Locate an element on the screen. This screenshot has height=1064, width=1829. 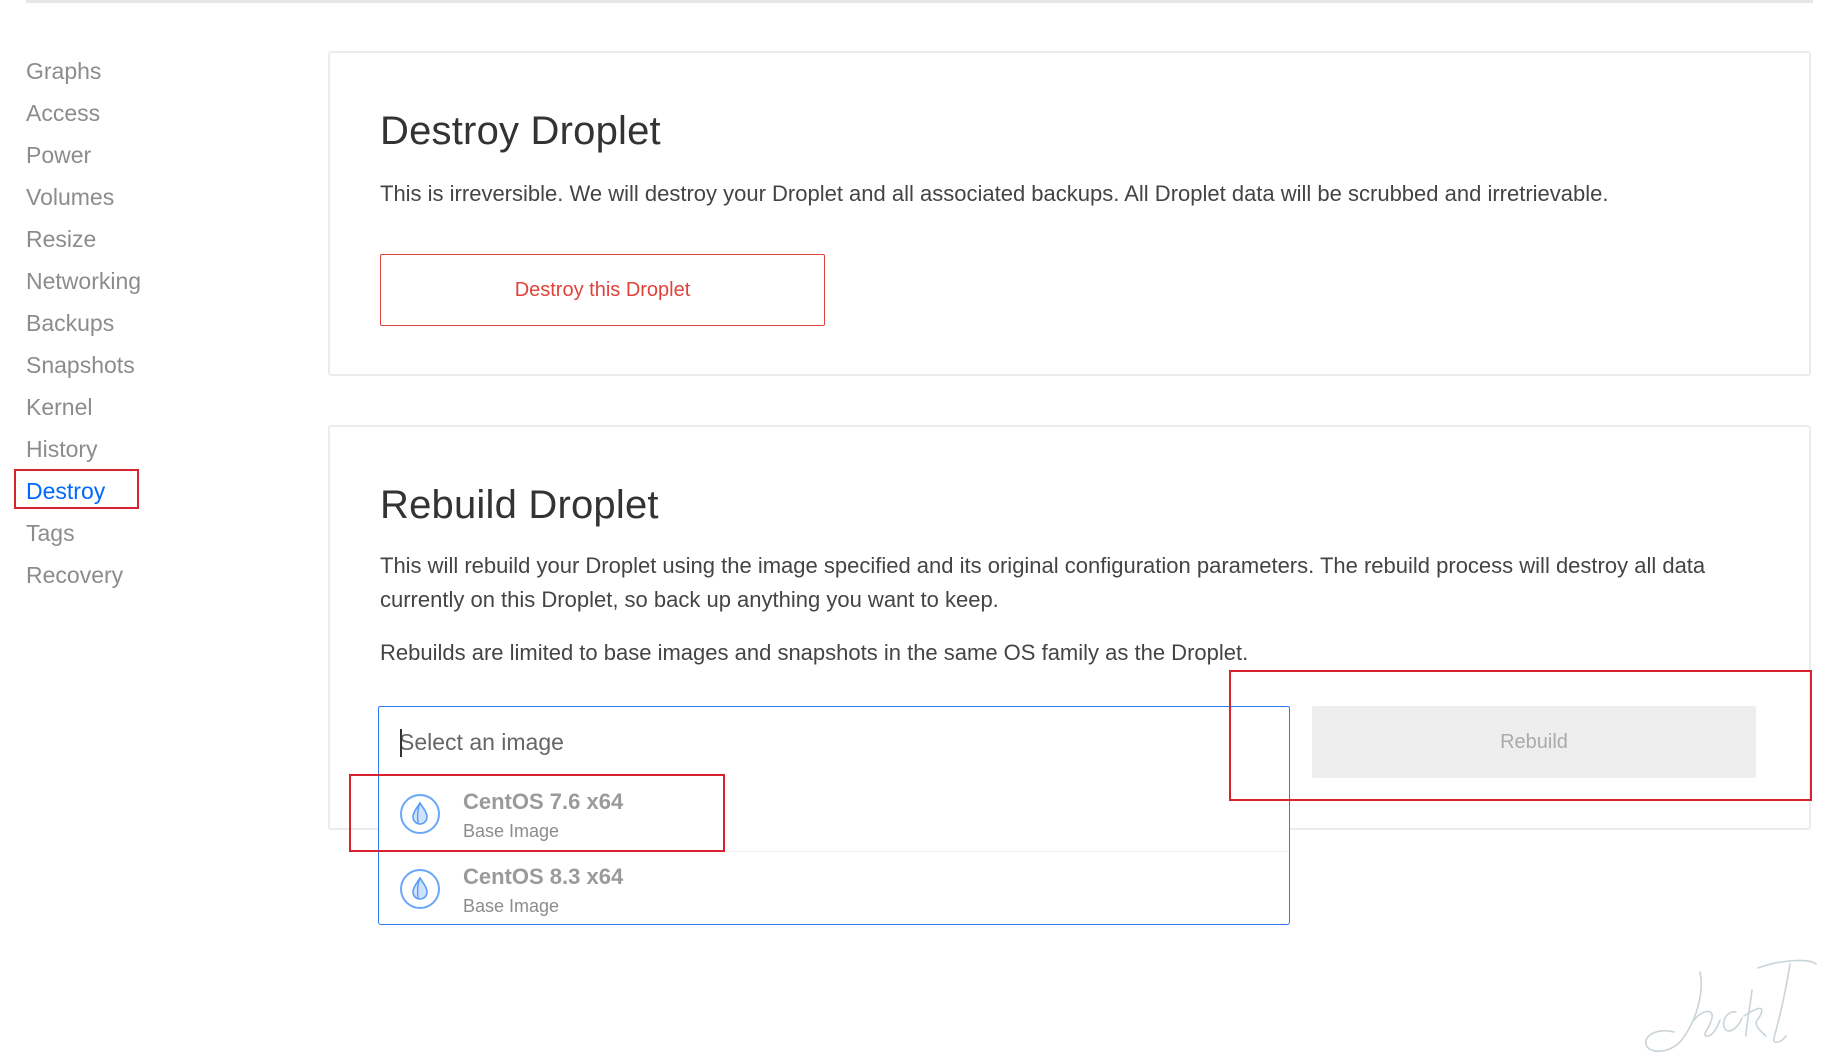
text-cursor is located at coordinates (401, 743).